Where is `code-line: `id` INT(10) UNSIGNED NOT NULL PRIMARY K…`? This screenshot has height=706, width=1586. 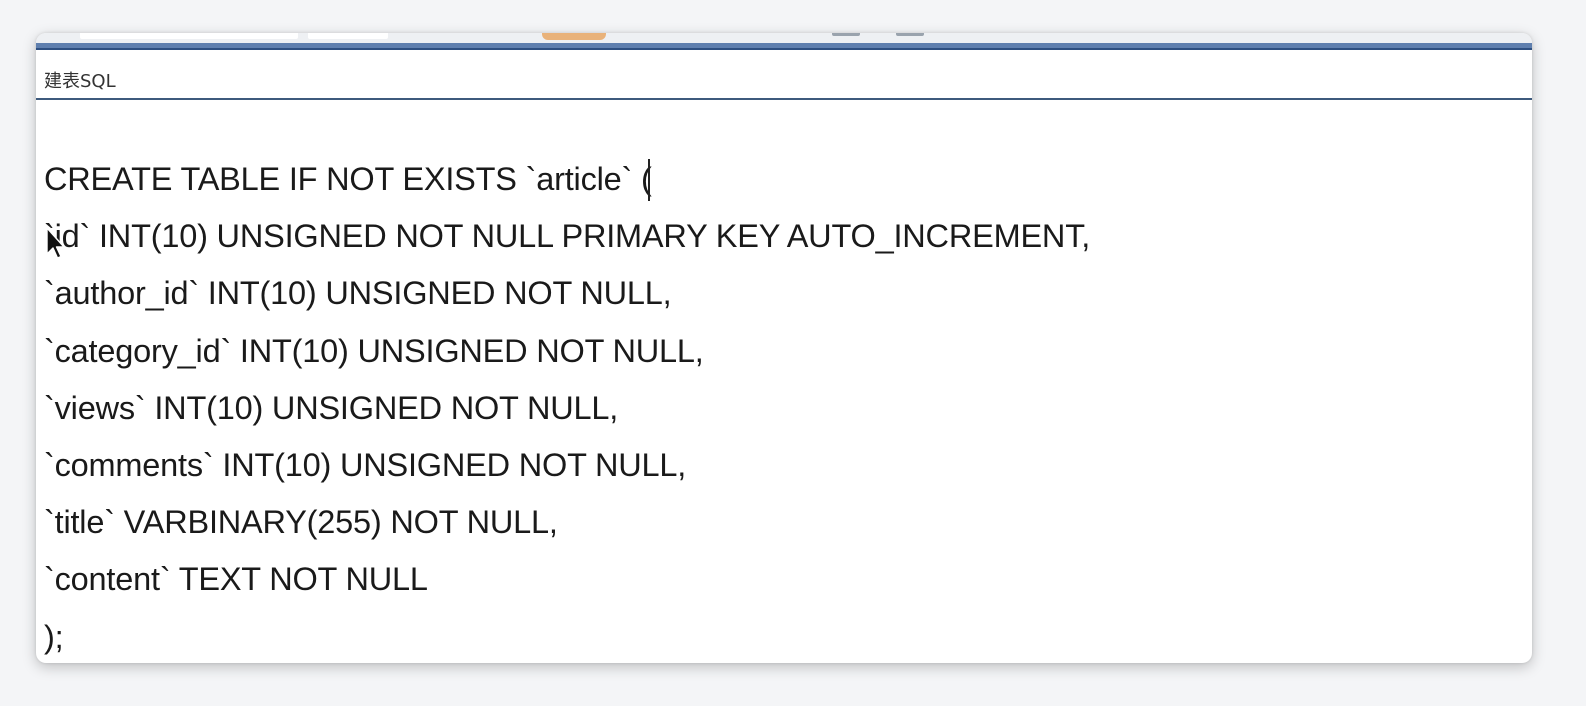 code-line: `id` INT(10) UNSIGNED NOT NULL PRIMARY K… is located at coordinates (567, 236).